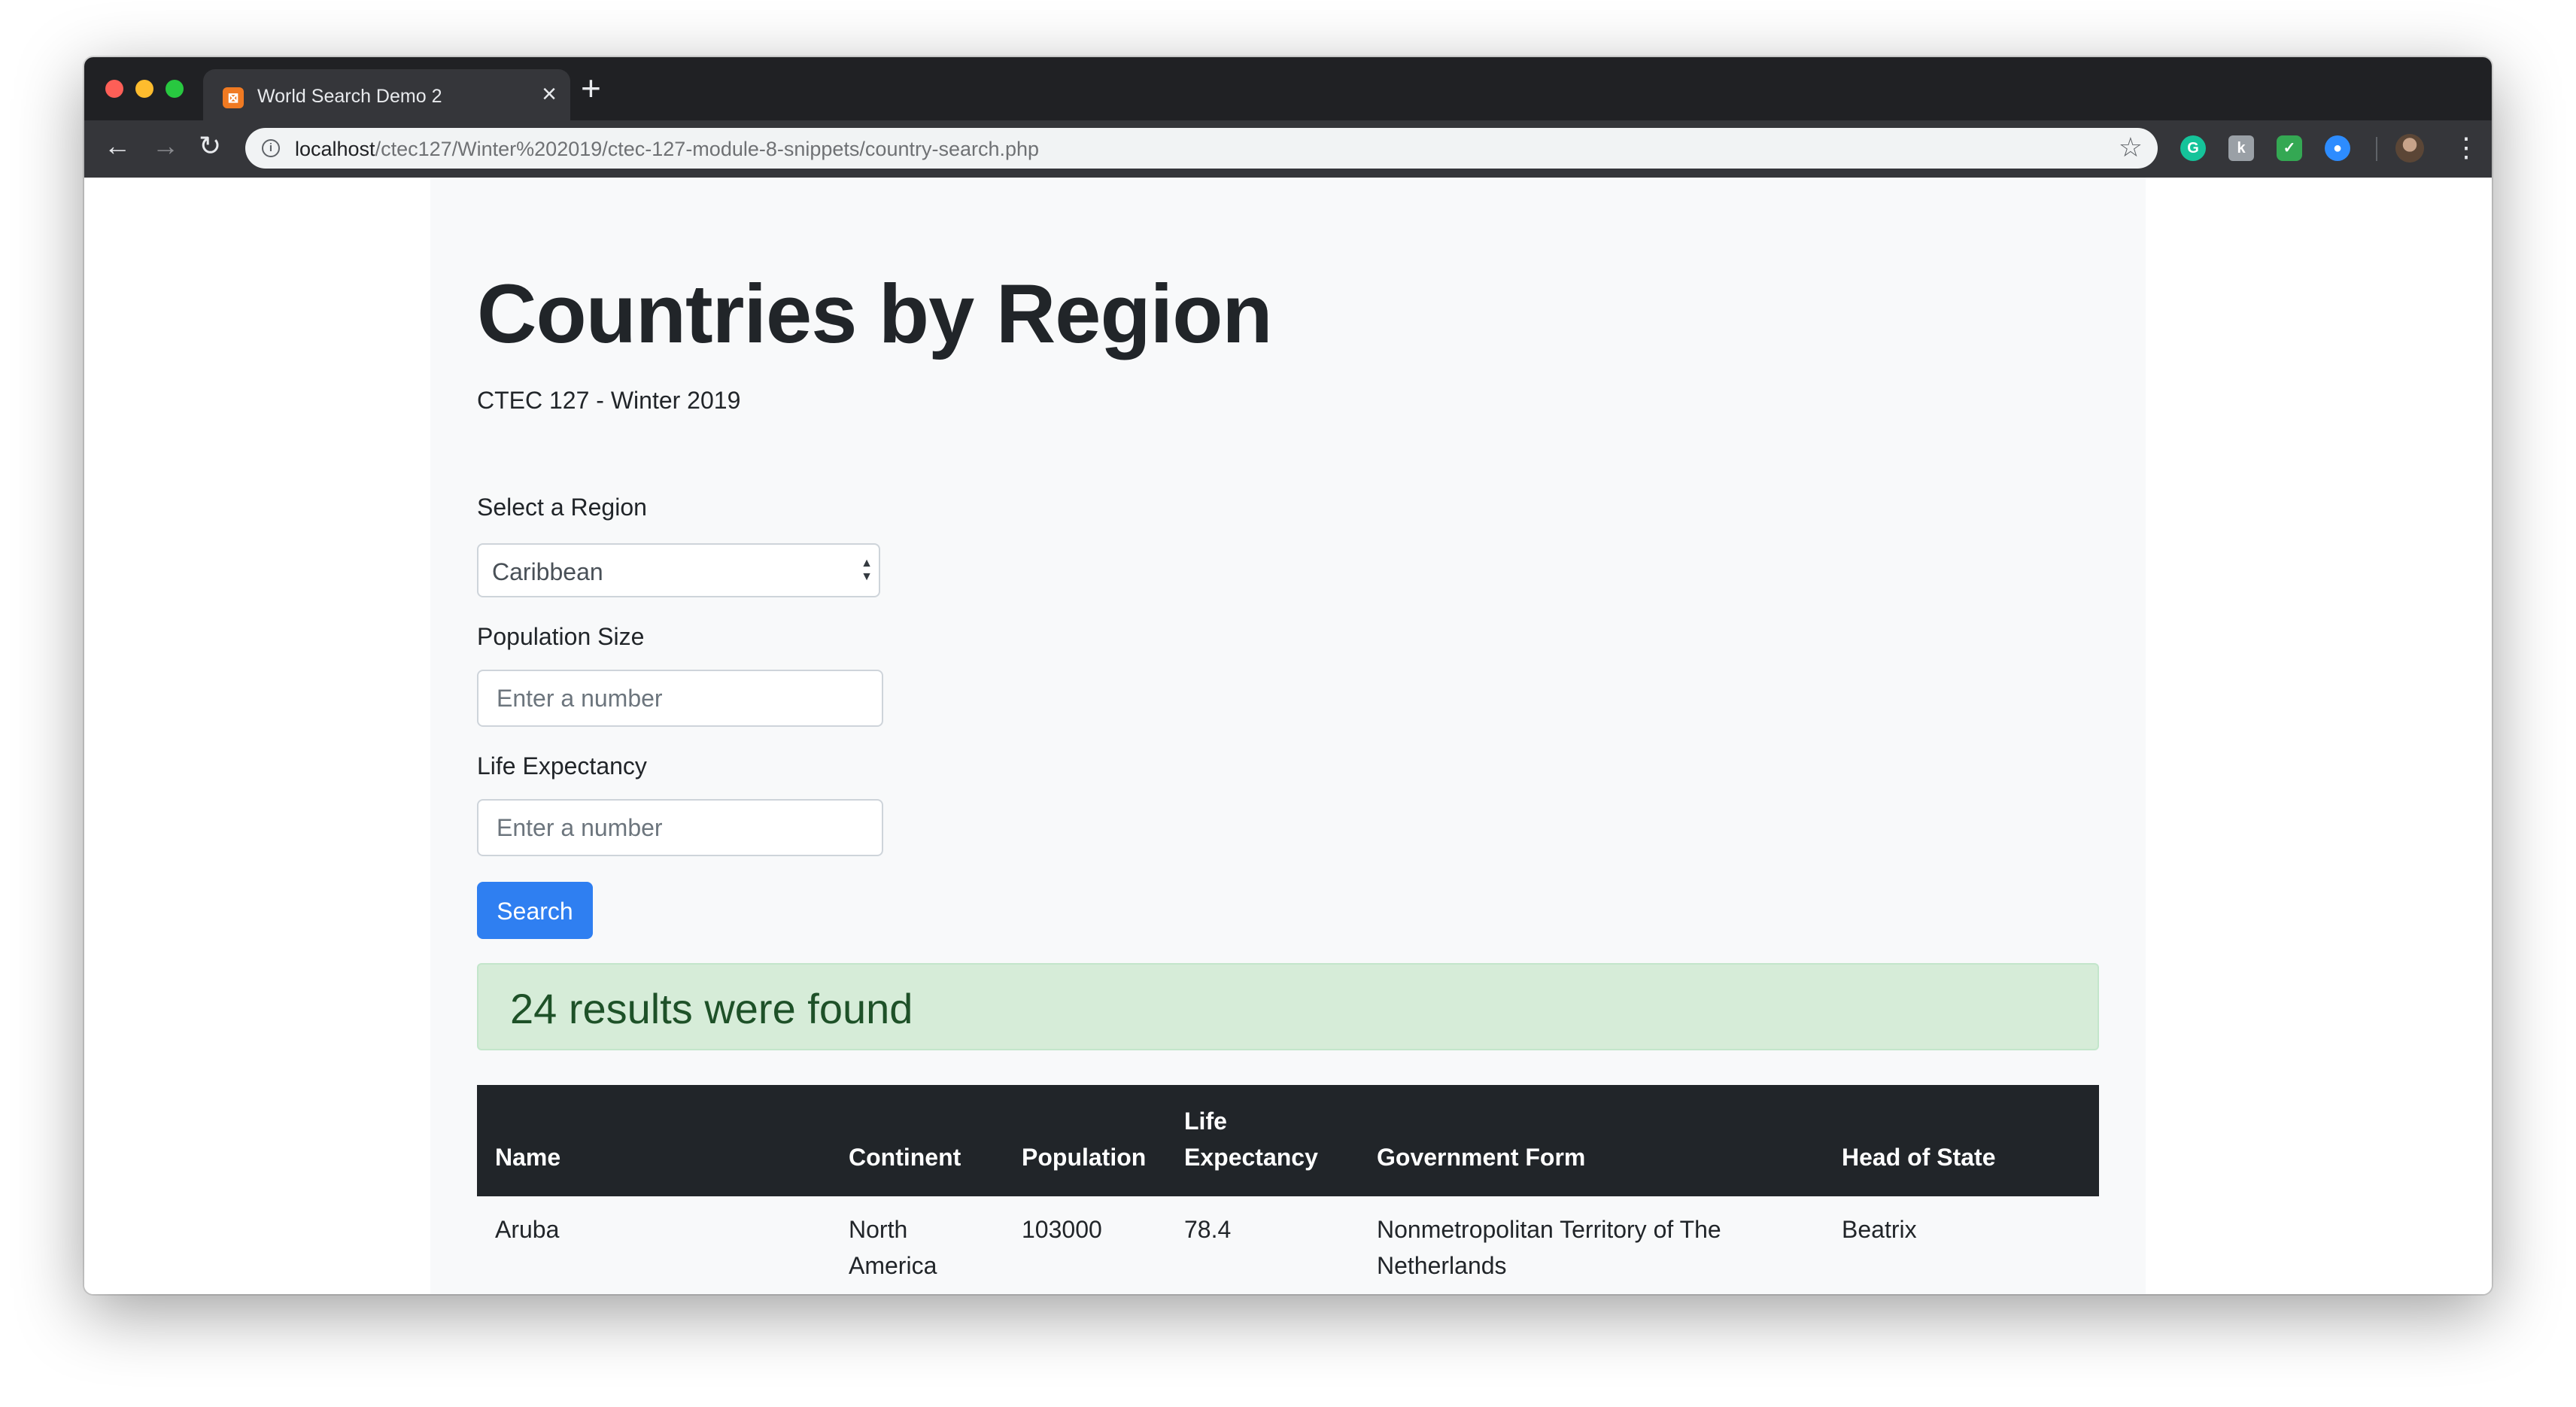 The width and height of the screenshot is (2576, 1407). What do you see at coordinates (562, 508) in the screenshot?
I see `region-label: Select a Region` at bounding box center [562, 508].